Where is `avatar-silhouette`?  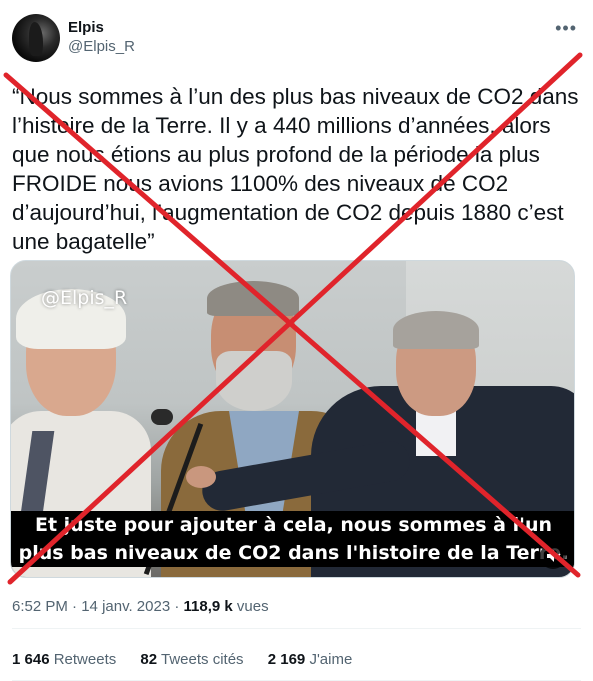
avatar-silhouette is located at coordinates (36, 39).